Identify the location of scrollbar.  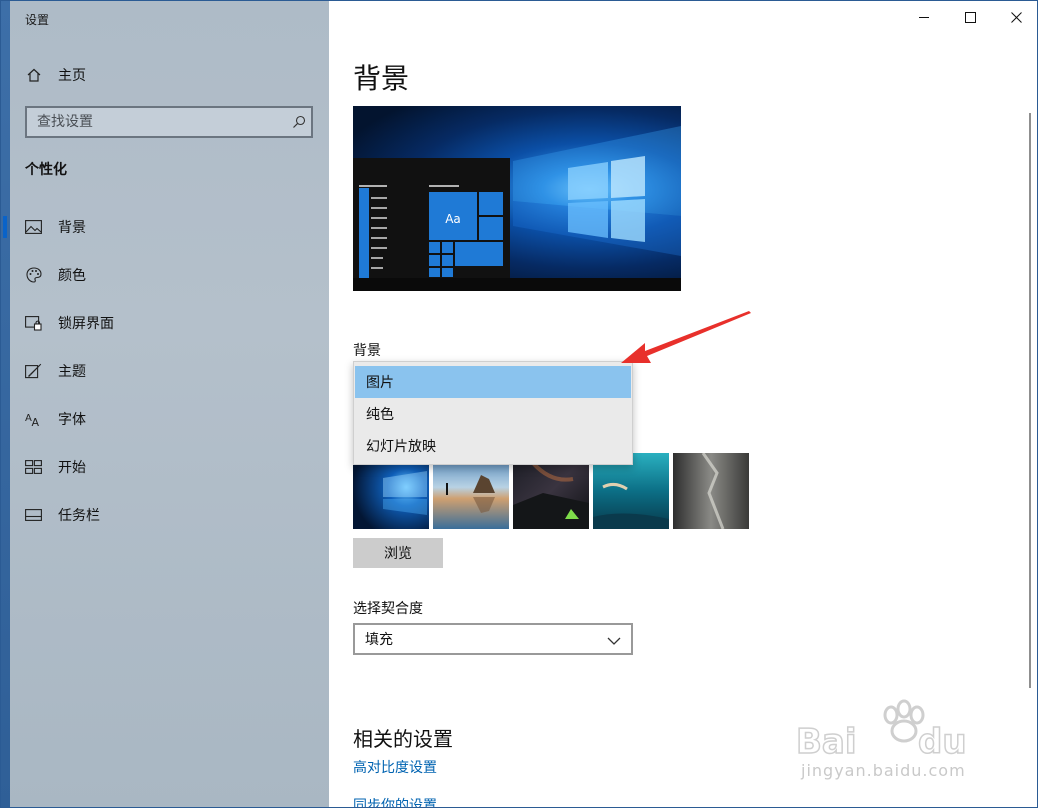
(1030, 400).